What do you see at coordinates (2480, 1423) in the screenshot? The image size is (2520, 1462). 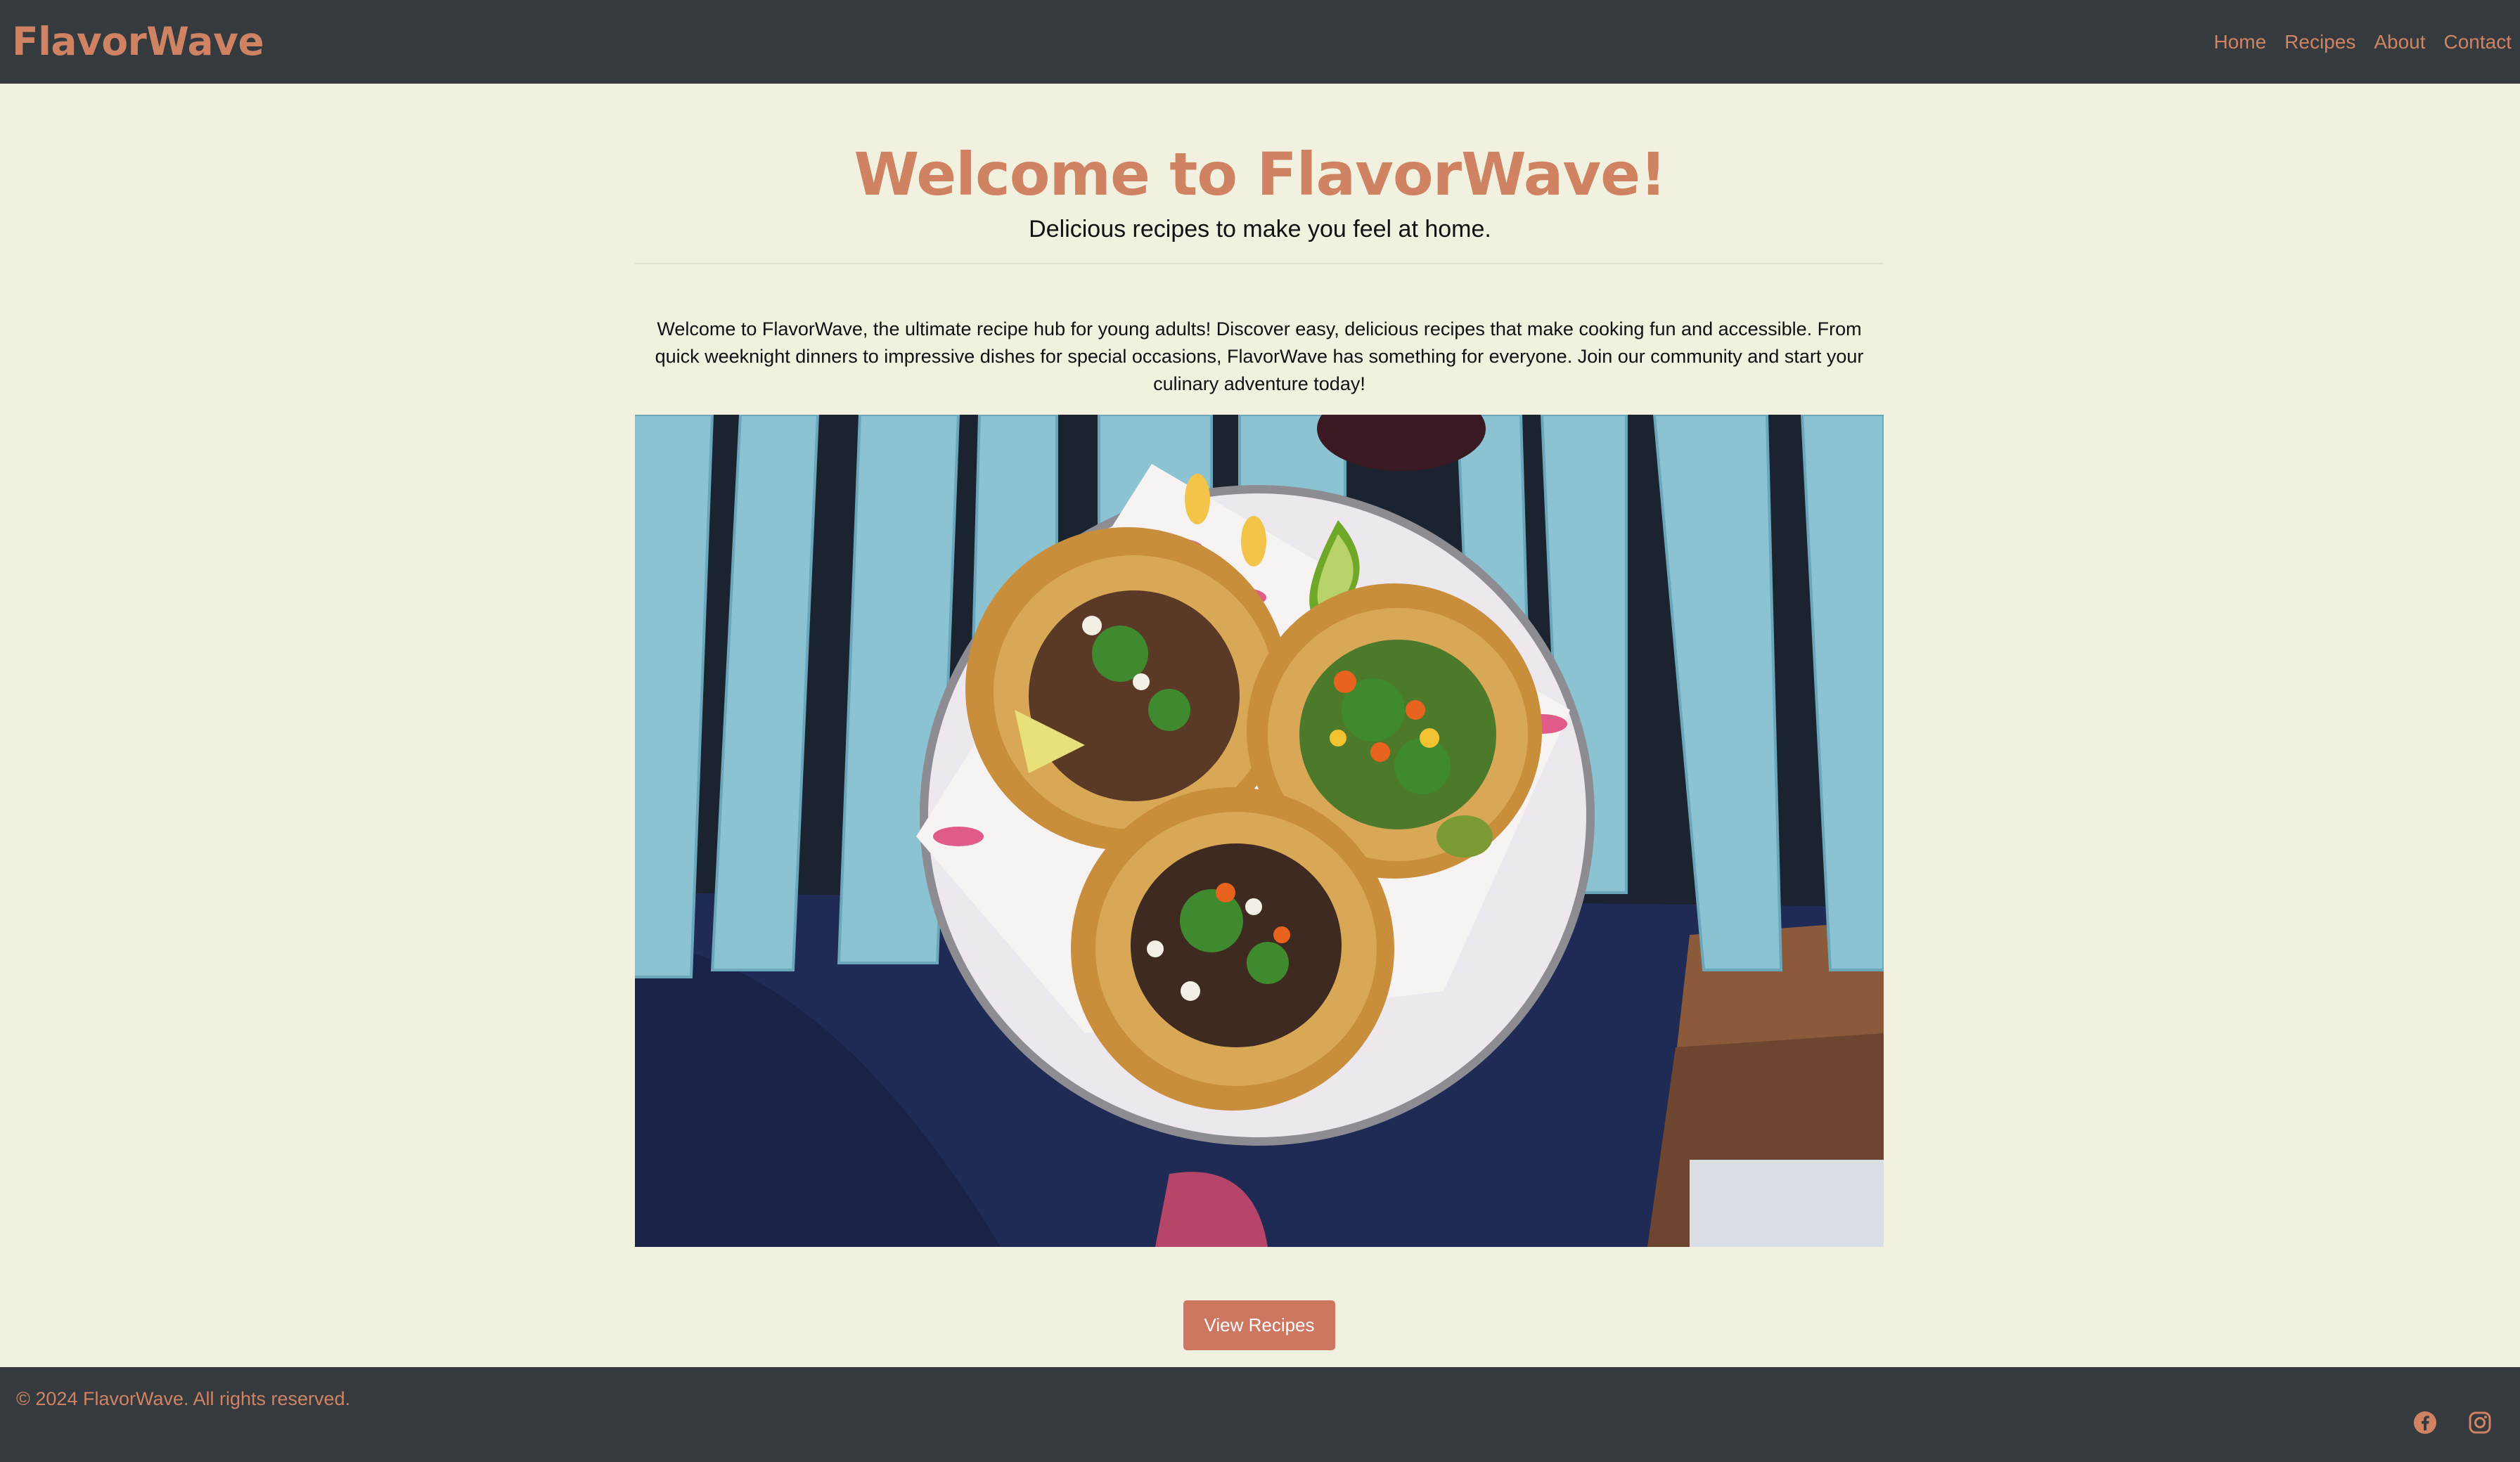 I see `instagram-icon` at bounding box center [2480, 1423].